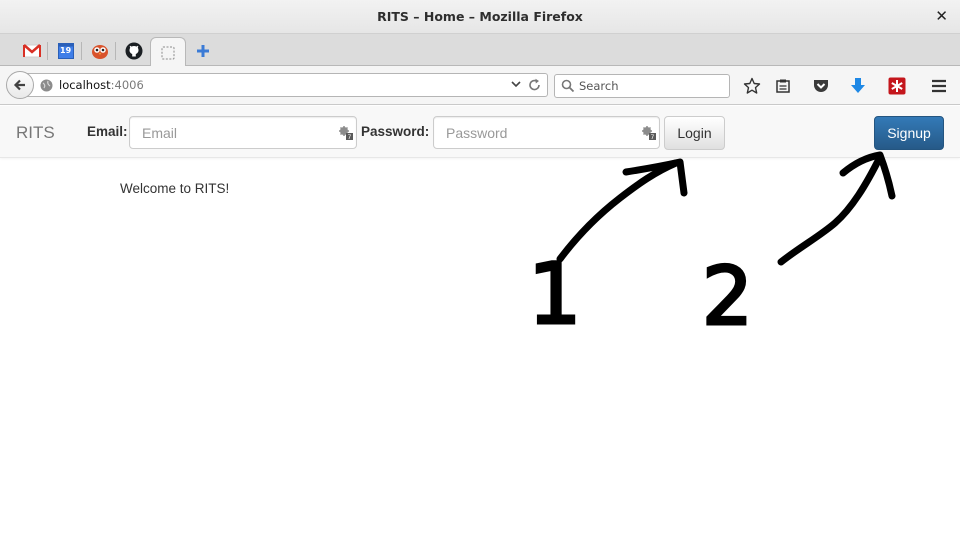 Image resolution: width=960 pixels, height=556 pixels. I want to click on plus-icon, so click(203, 51).